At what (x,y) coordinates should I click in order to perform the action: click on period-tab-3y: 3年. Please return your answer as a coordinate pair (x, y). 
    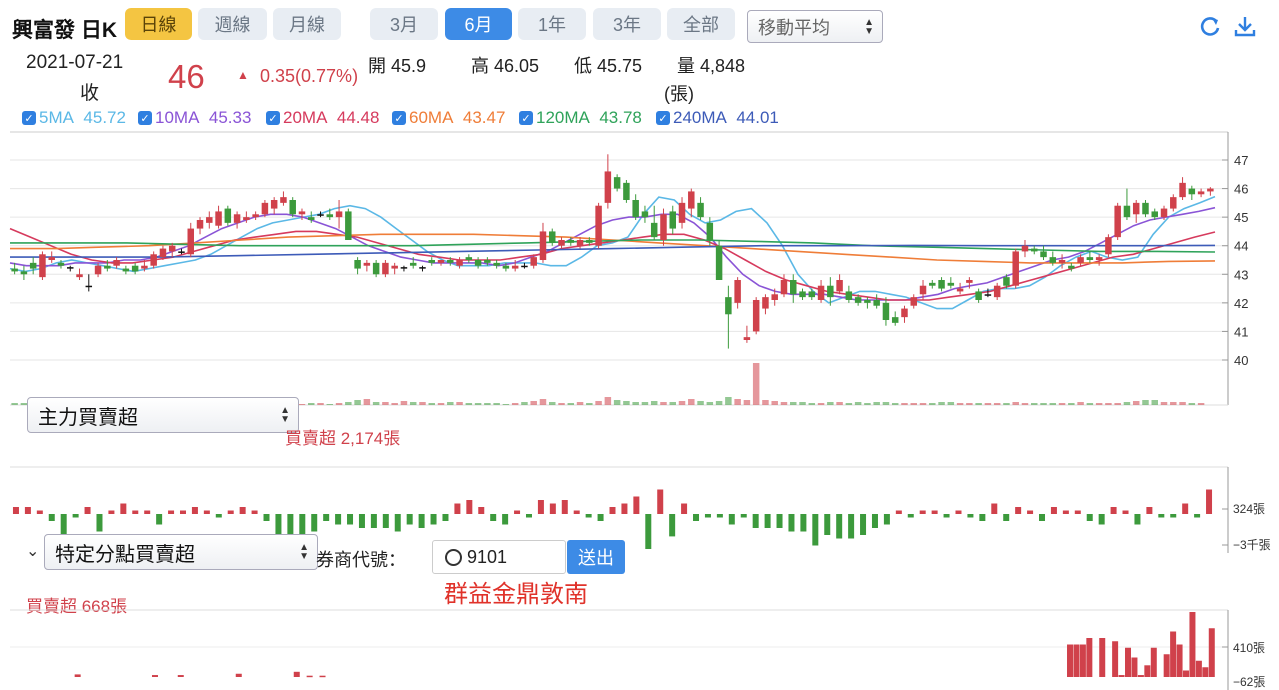
    Looking at the image, I should click on (627, 24).